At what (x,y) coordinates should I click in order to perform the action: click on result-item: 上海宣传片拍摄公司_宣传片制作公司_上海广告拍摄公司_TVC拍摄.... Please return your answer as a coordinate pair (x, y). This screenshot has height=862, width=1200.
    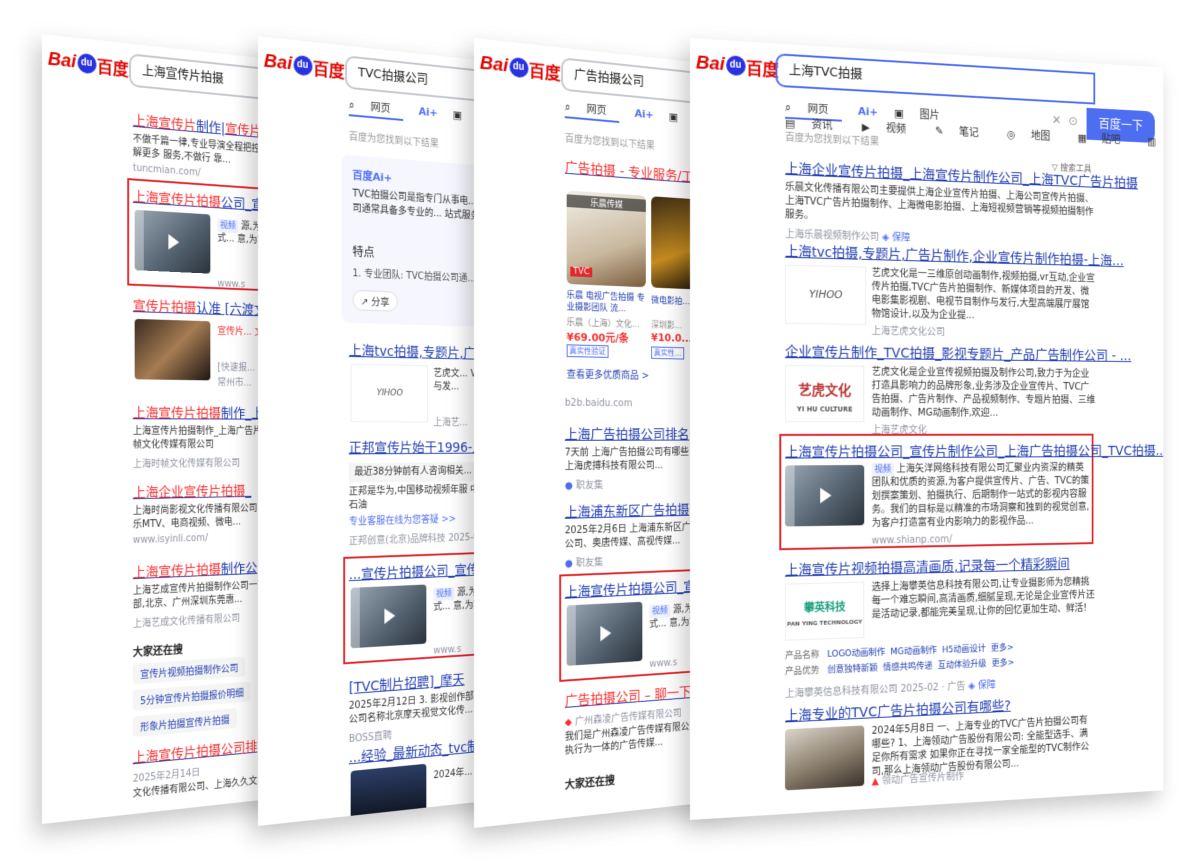
    Looking at the image, I should click on (974, 451).